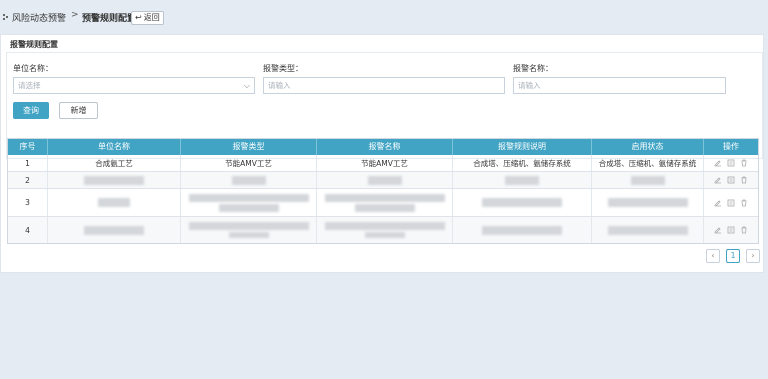  Describe the element at coordinates (753, 256) in the screenshot. I see `pagination-next: ›` at that location.